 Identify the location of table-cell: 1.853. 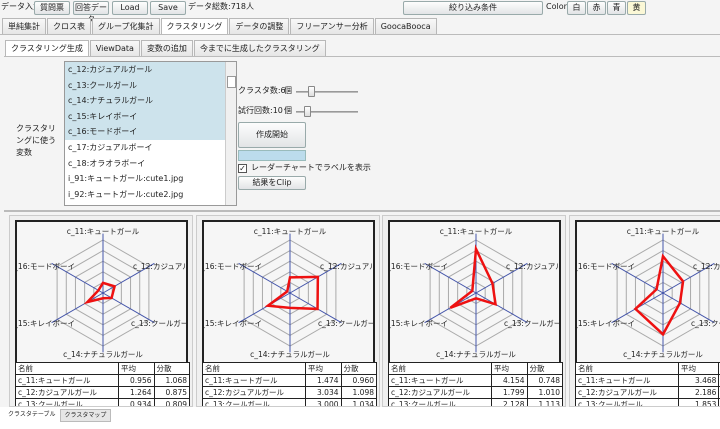
(698, 402).